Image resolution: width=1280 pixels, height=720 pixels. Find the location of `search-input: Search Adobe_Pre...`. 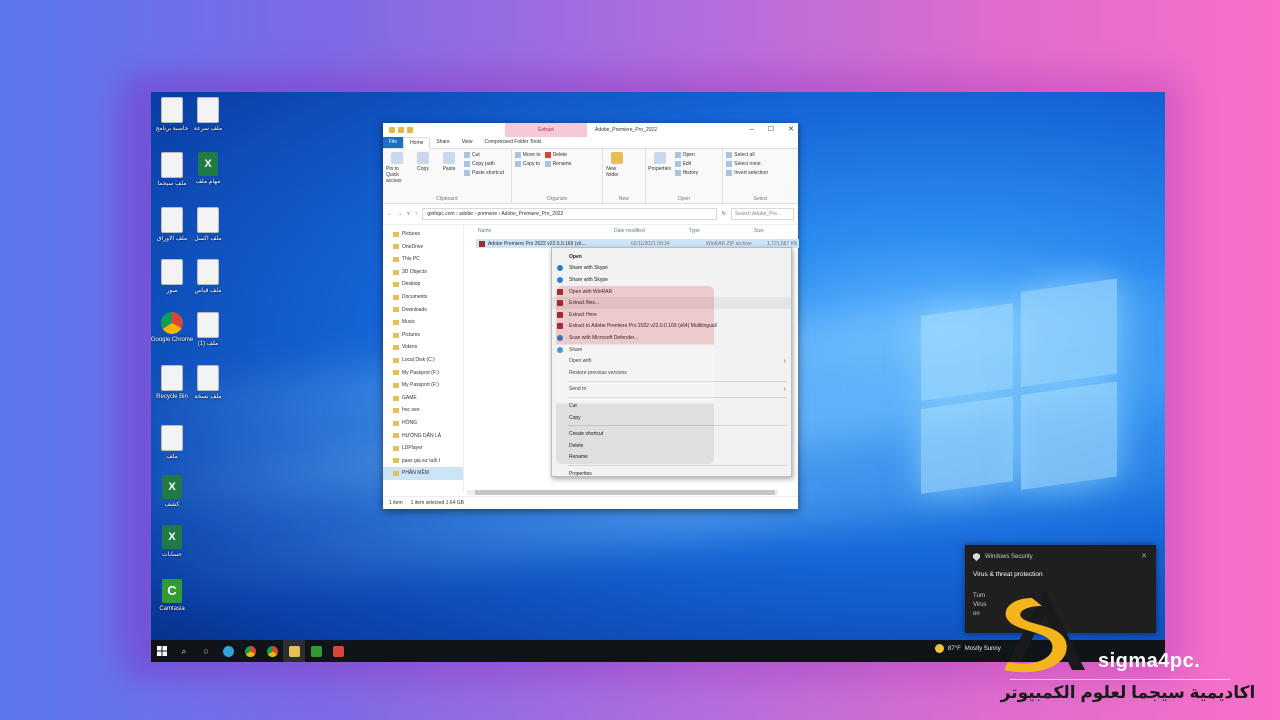

search-input: Search Adobe_Pre... is located at coordinates (762, 214).